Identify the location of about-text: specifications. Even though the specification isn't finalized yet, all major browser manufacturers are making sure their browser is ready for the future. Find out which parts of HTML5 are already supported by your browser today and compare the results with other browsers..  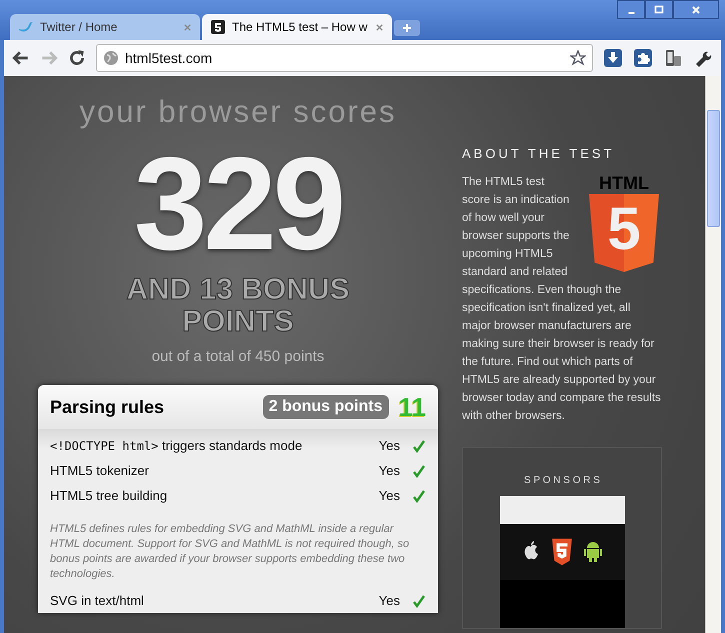
(562, 353).